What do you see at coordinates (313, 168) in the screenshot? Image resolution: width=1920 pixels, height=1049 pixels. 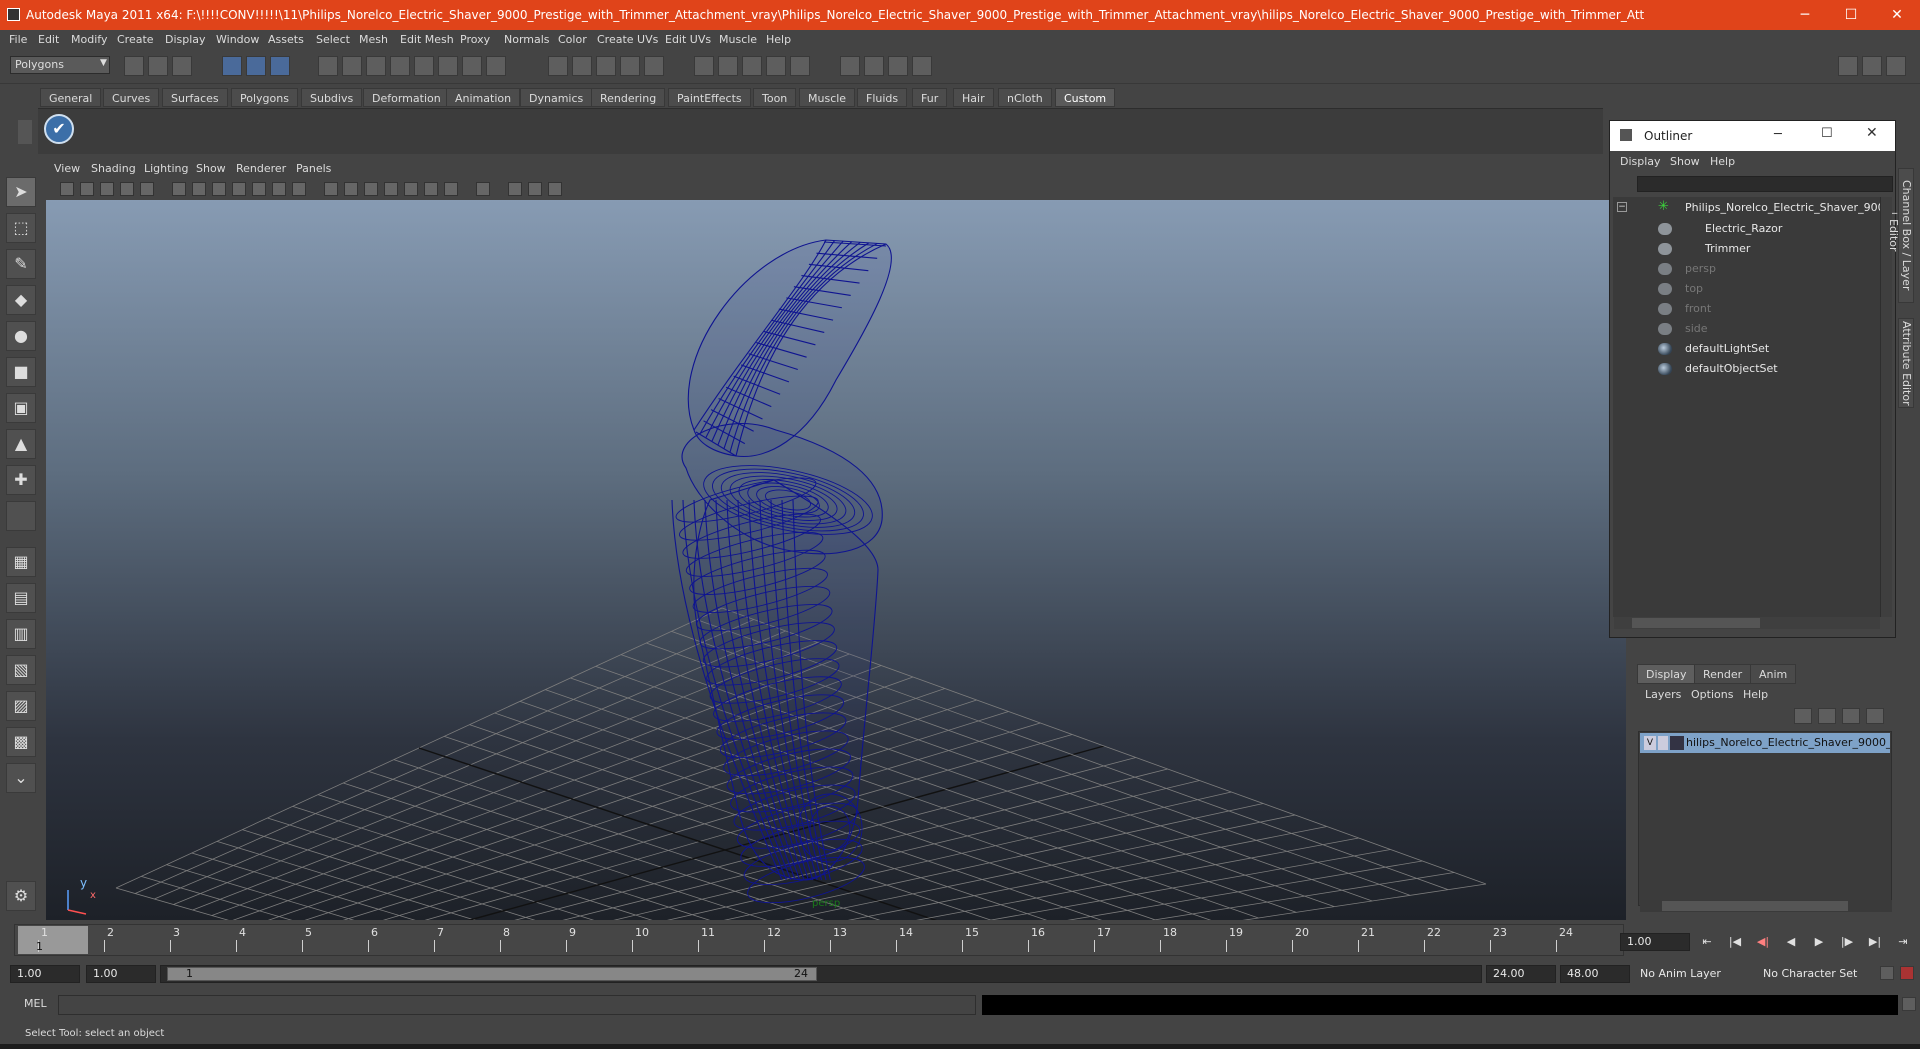 I see `panel-menu-panels: Panels` at bounding box center [313, 168].